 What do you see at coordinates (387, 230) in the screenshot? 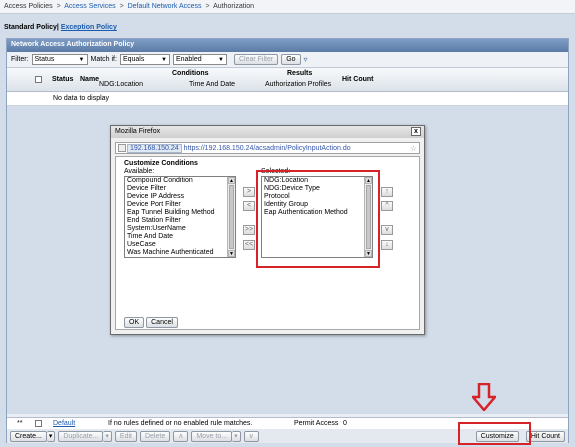
I see `move-down-order-button: v` at bounding box center [387, 230].